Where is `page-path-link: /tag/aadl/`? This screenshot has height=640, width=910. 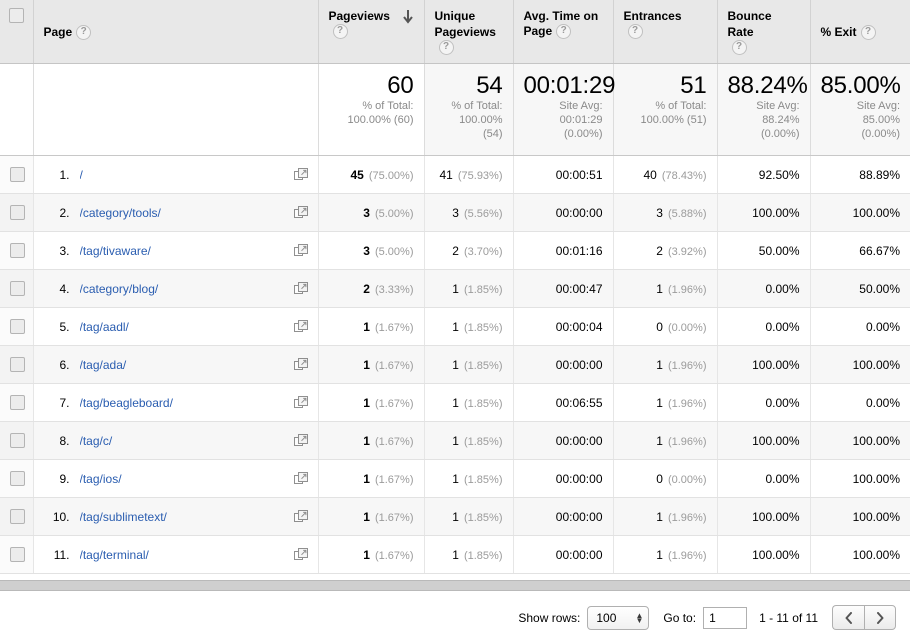 page-path-link: /tag/aadl/ is located at coordinates (184, 327).